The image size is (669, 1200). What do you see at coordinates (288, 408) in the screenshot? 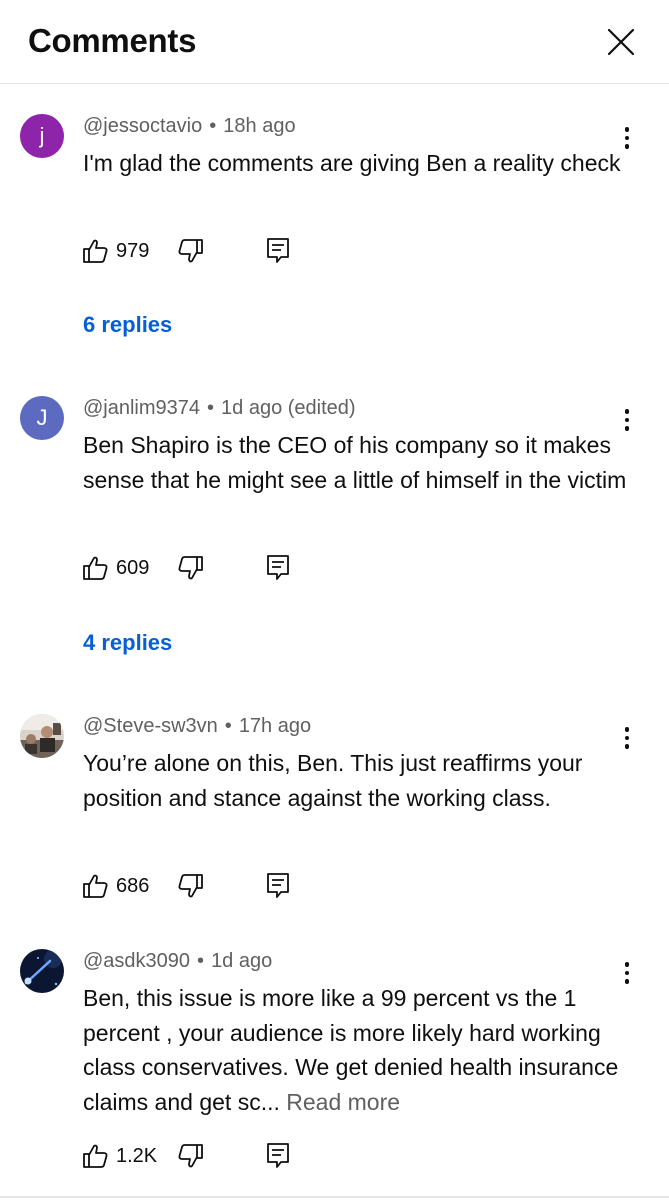
I see `comment-time: 1d ago (edited)` at bounding box center [288, 408].